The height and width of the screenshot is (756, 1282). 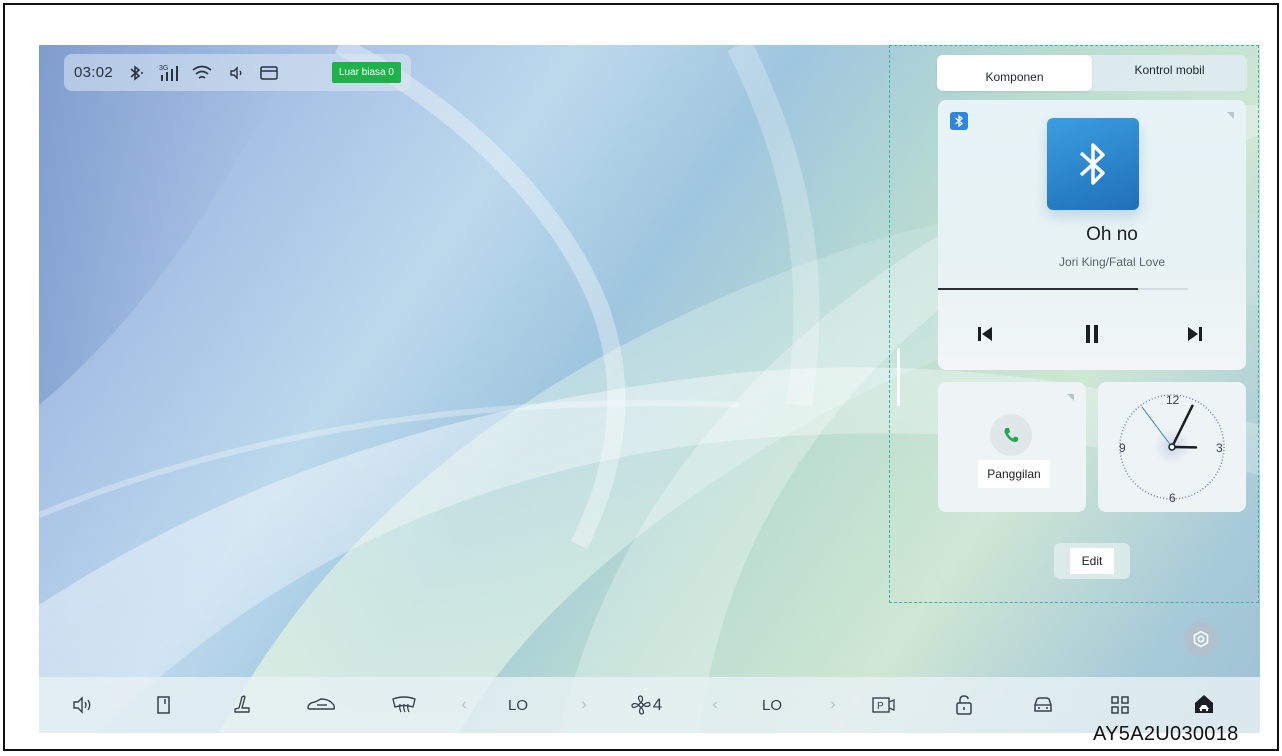 What do you see at coordinates (164, 705) in the screenshot?
I see `door-icon` at bounding box center [164, 705].